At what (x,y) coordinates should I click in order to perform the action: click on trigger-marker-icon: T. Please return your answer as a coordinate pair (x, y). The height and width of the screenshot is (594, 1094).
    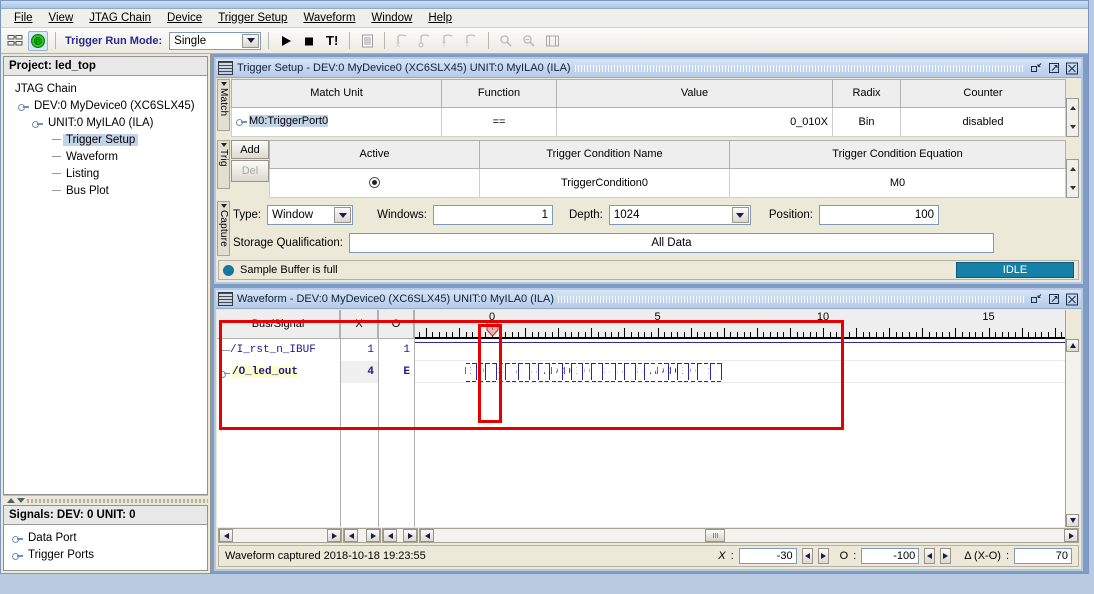
    Looking at the image, I should click on (492, 329).